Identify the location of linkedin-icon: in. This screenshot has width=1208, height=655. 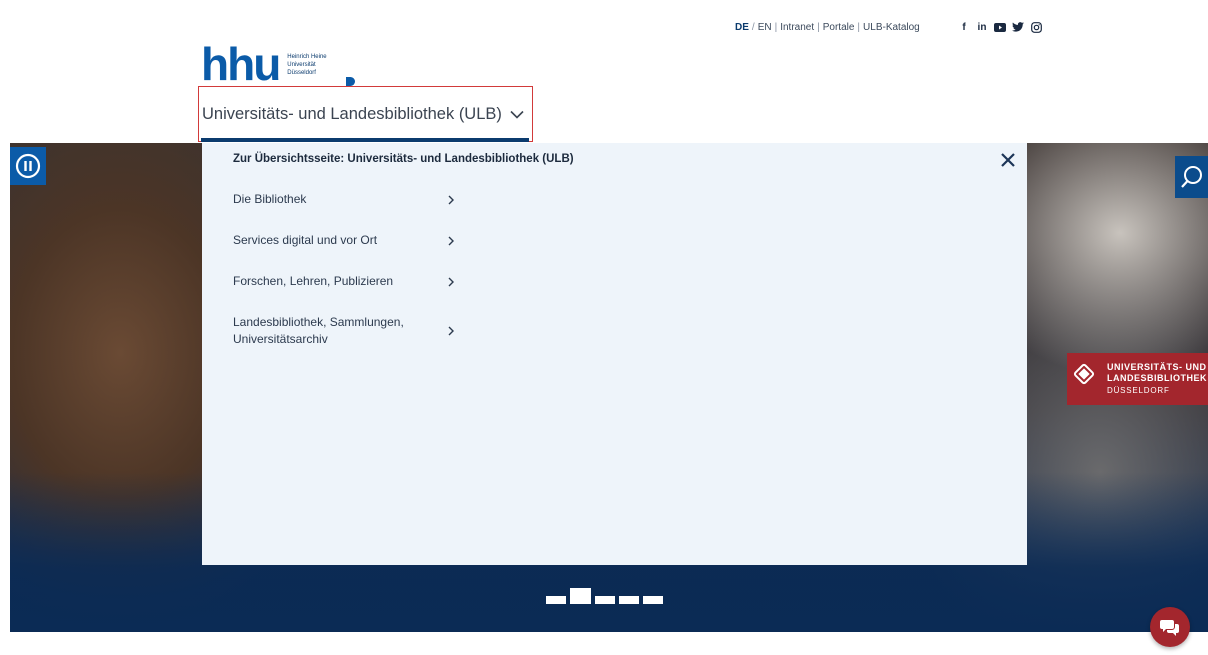
(982, 27).